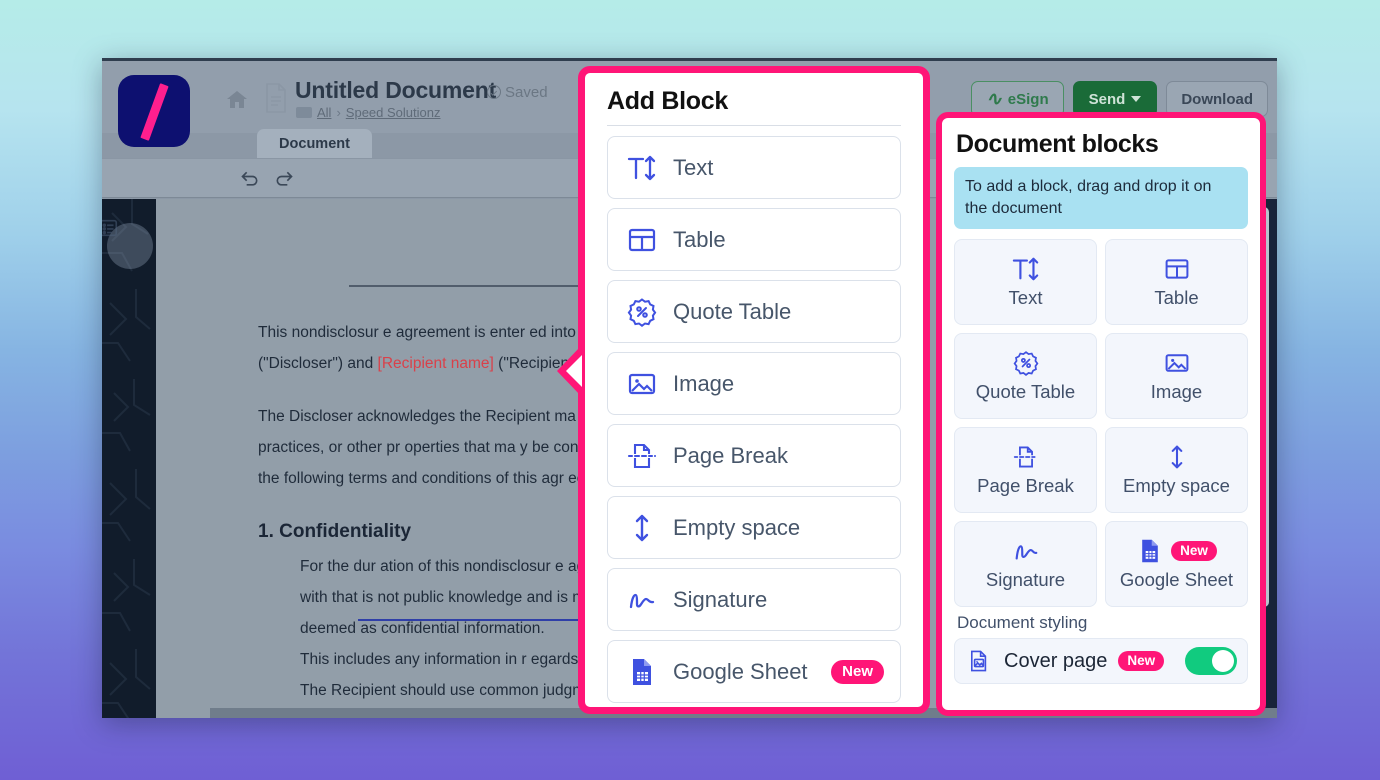 This screenshot has height=780, width=1380. What do you see at coordinates (732, 311) in the screenshot?
I see `add-block-item-label: Quote Table` at bounding box center [732, 311].